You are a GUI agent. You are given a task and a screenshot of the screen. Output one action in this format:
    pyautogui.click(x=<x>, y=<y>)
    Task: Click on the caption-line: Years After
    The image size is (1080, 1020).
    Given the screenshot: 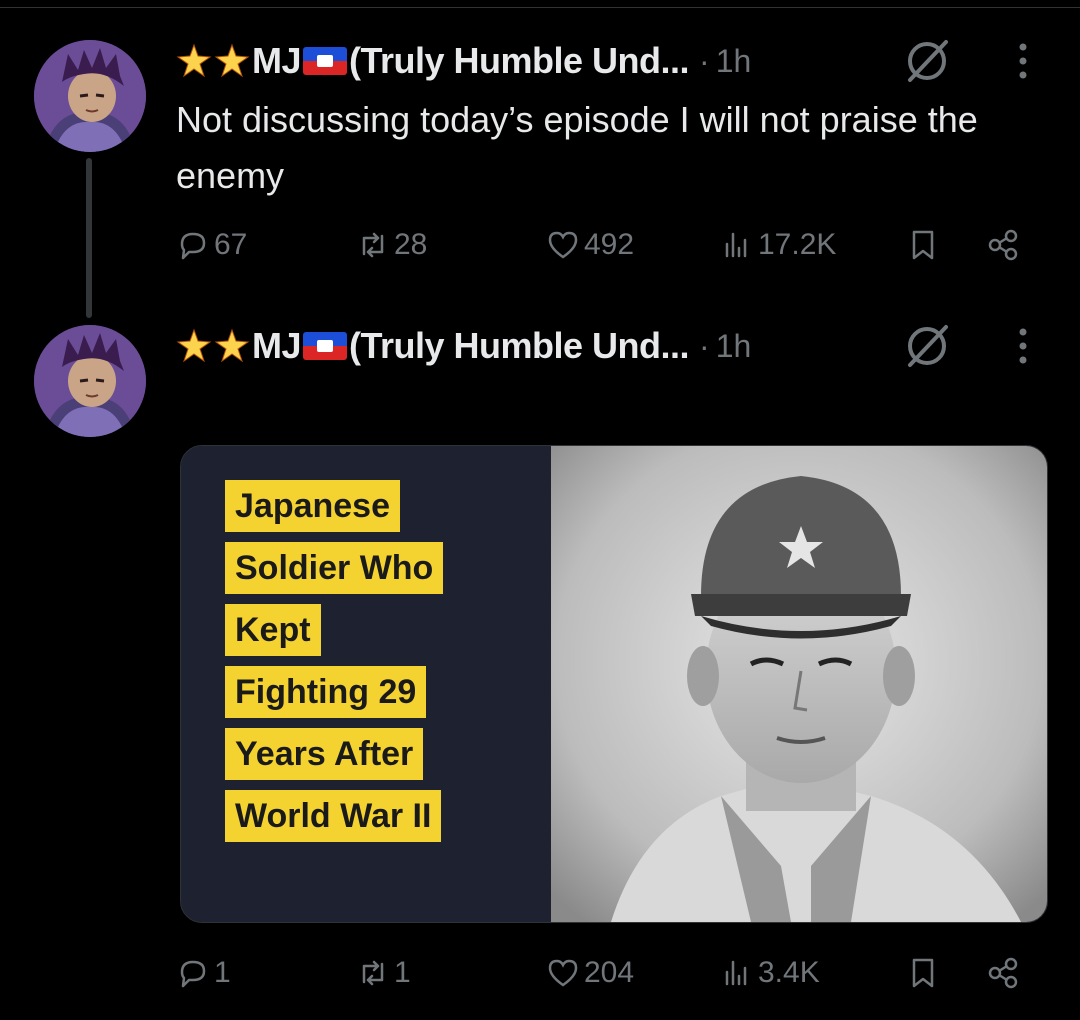 What is the action you would take?
    pyautogui.click(x=324, y=754)
    